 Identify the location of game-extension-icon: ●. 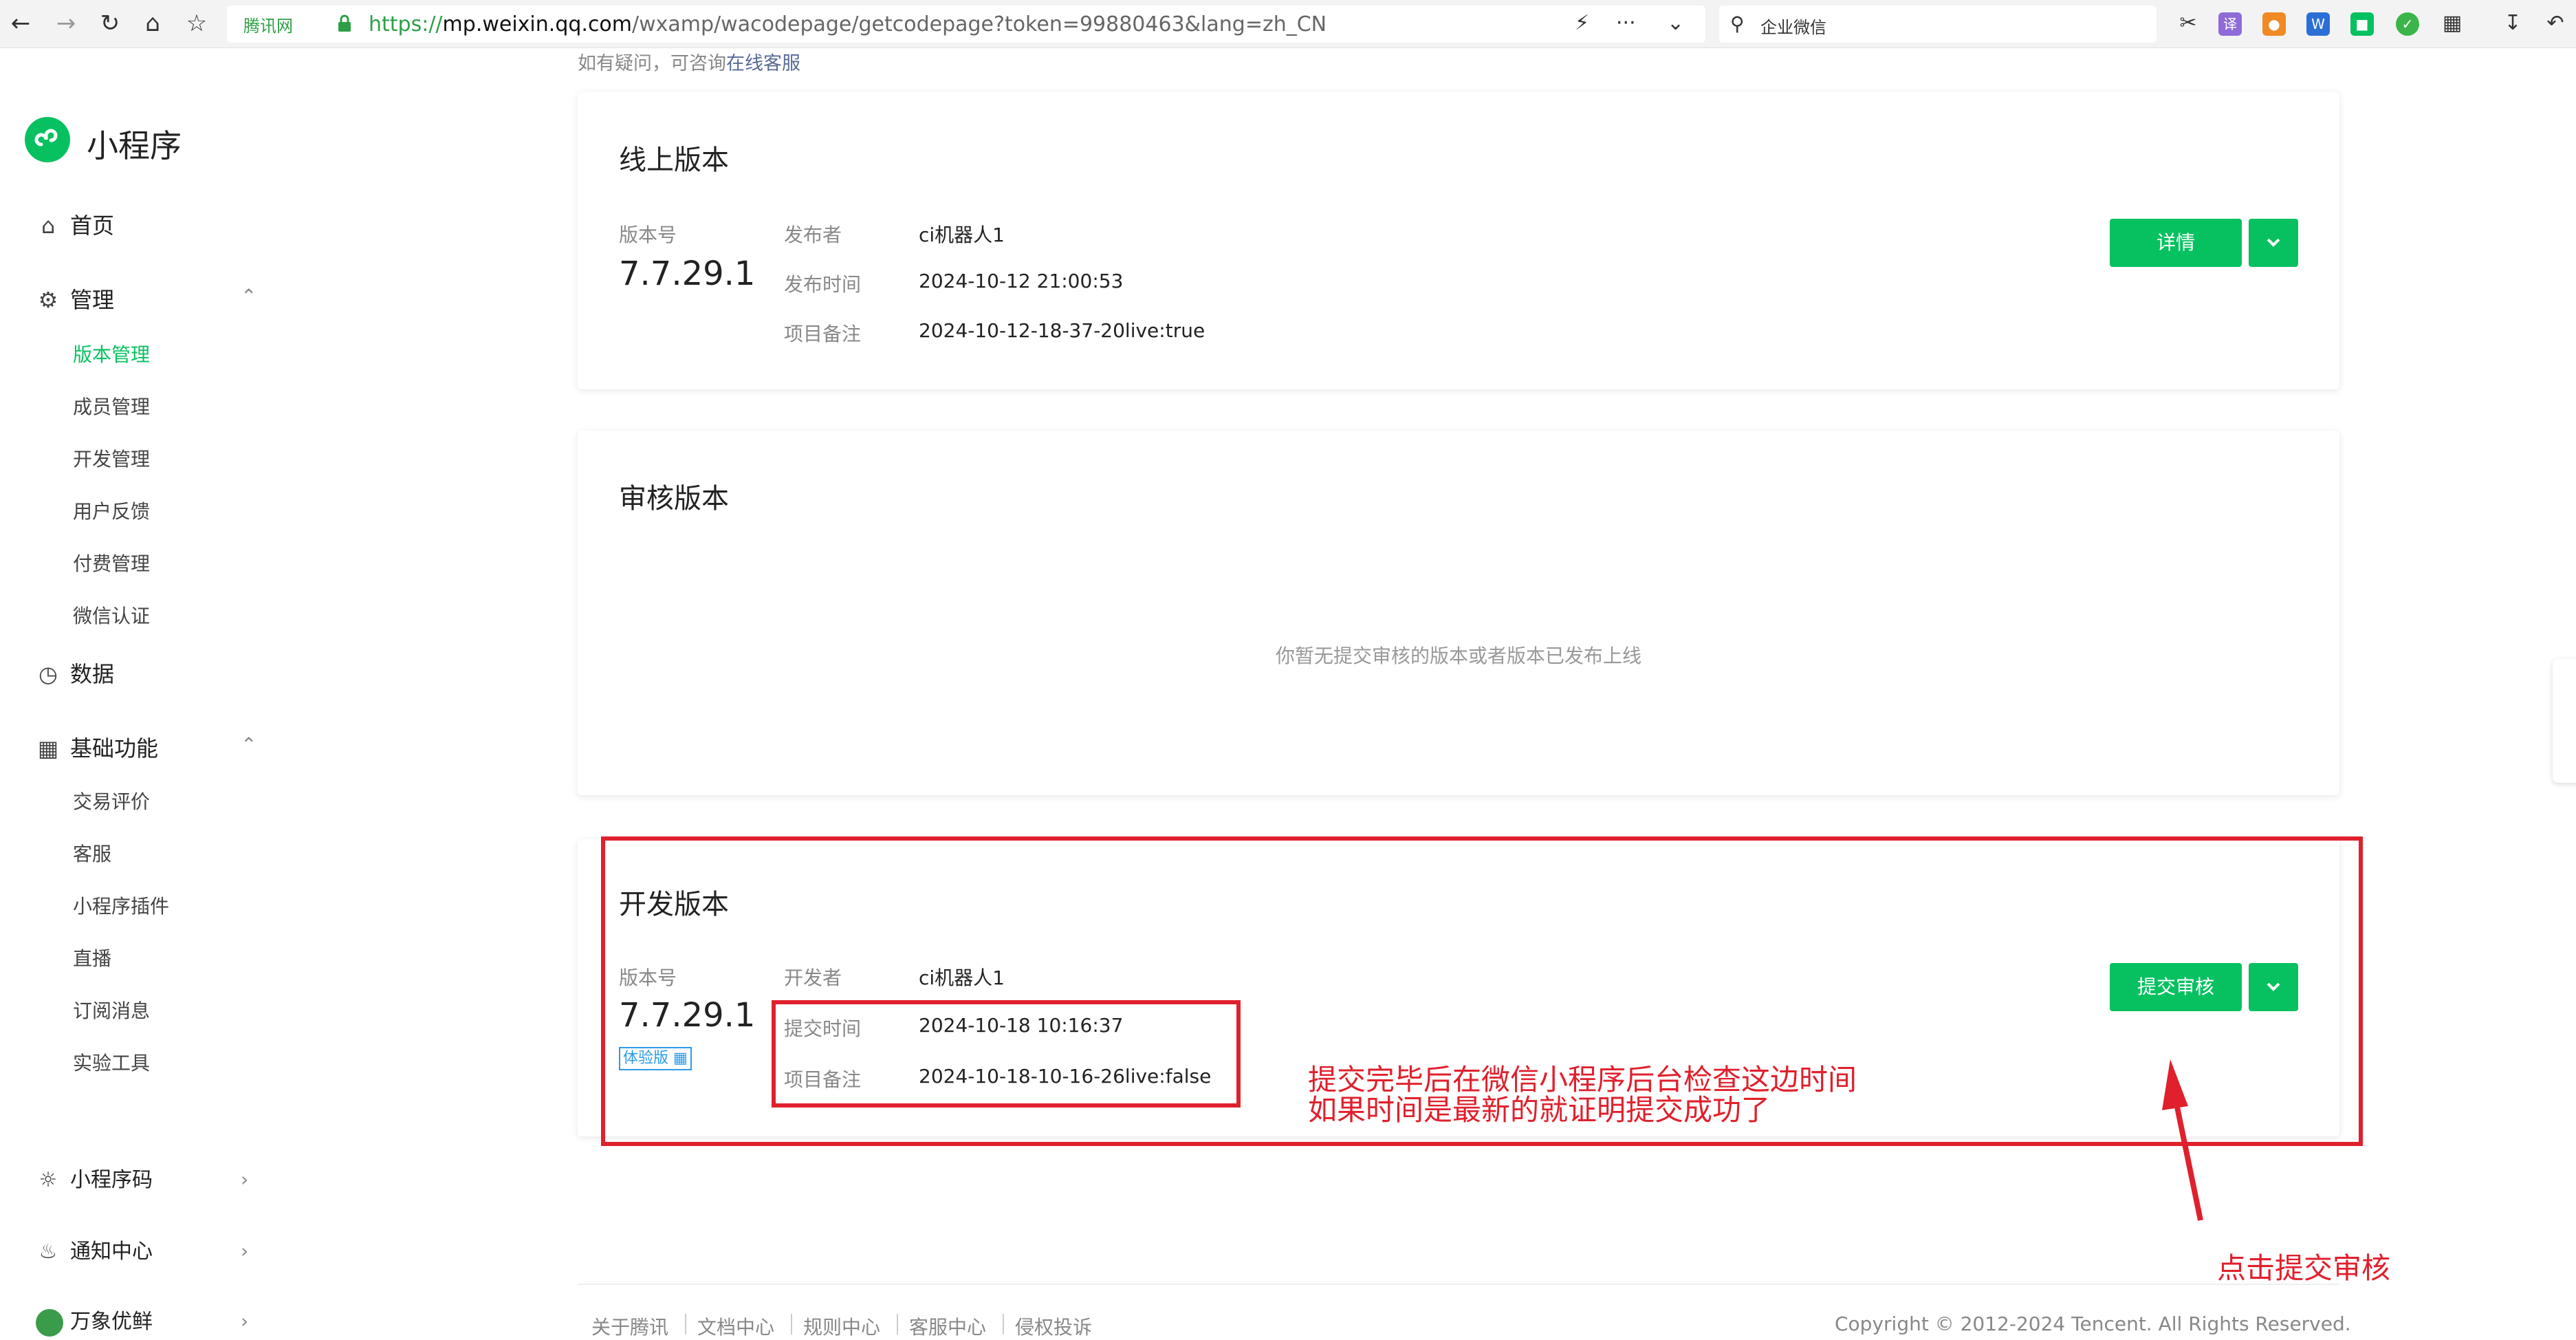
(2274, 24).